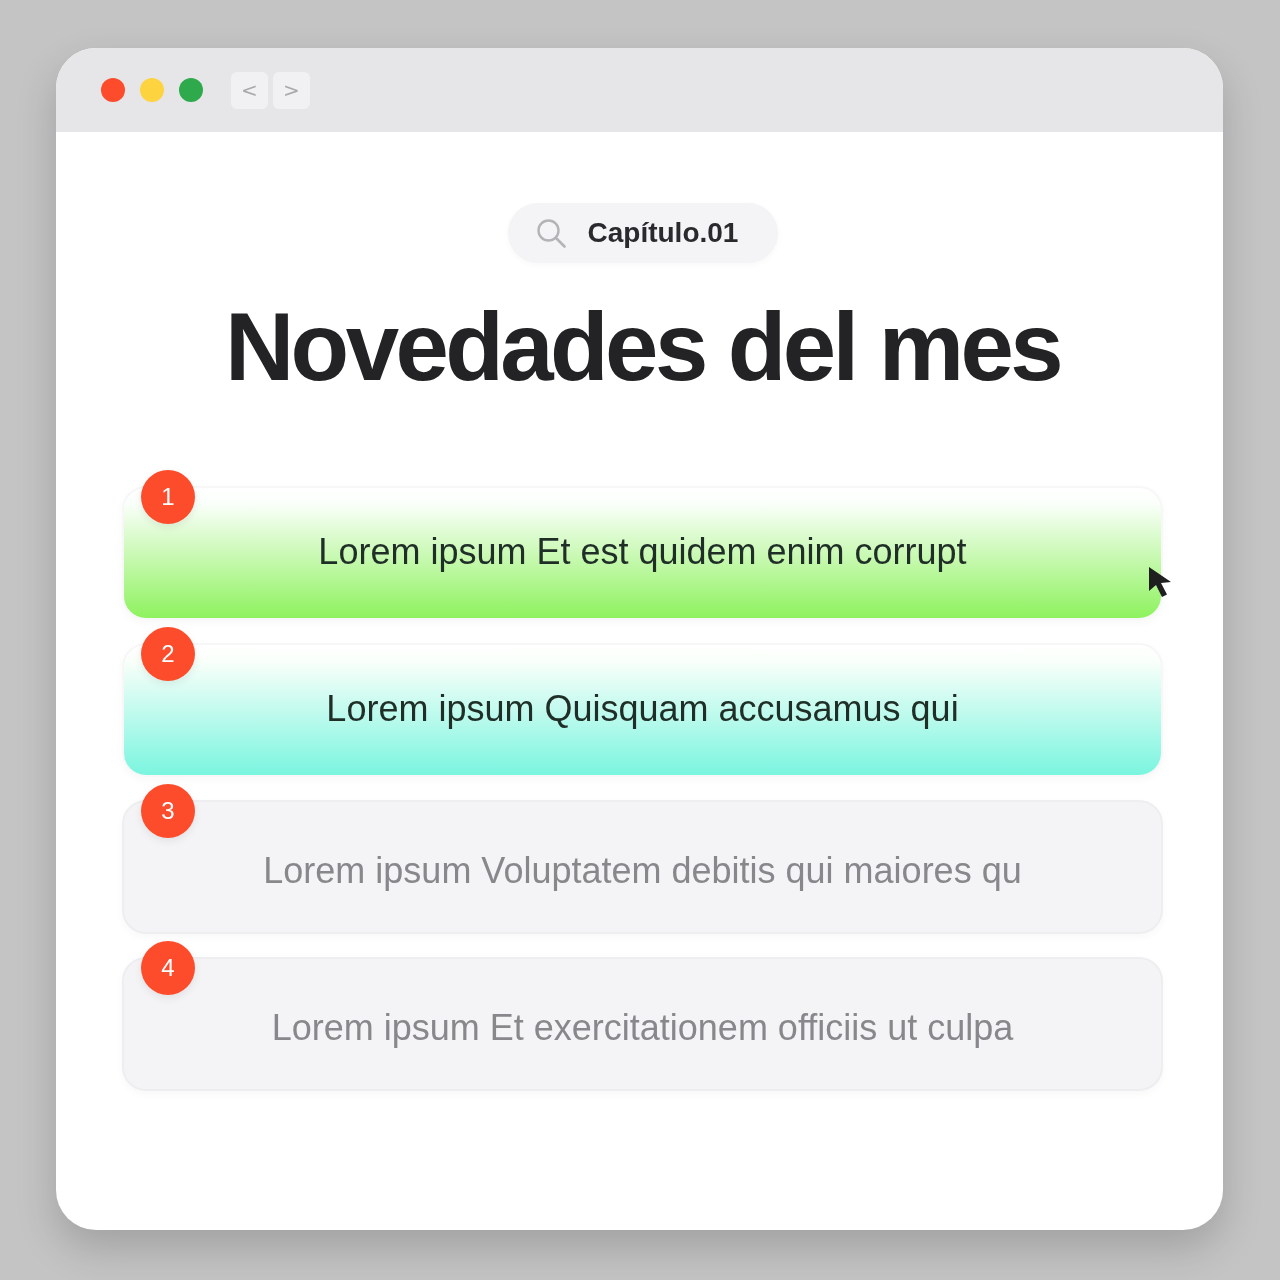 The width and height of the screenshot is (1280, 1280). What do you see at coordinates (168, 810) in the screenshot?
I see `number-badge: 3` at bounding box center [168, 810].